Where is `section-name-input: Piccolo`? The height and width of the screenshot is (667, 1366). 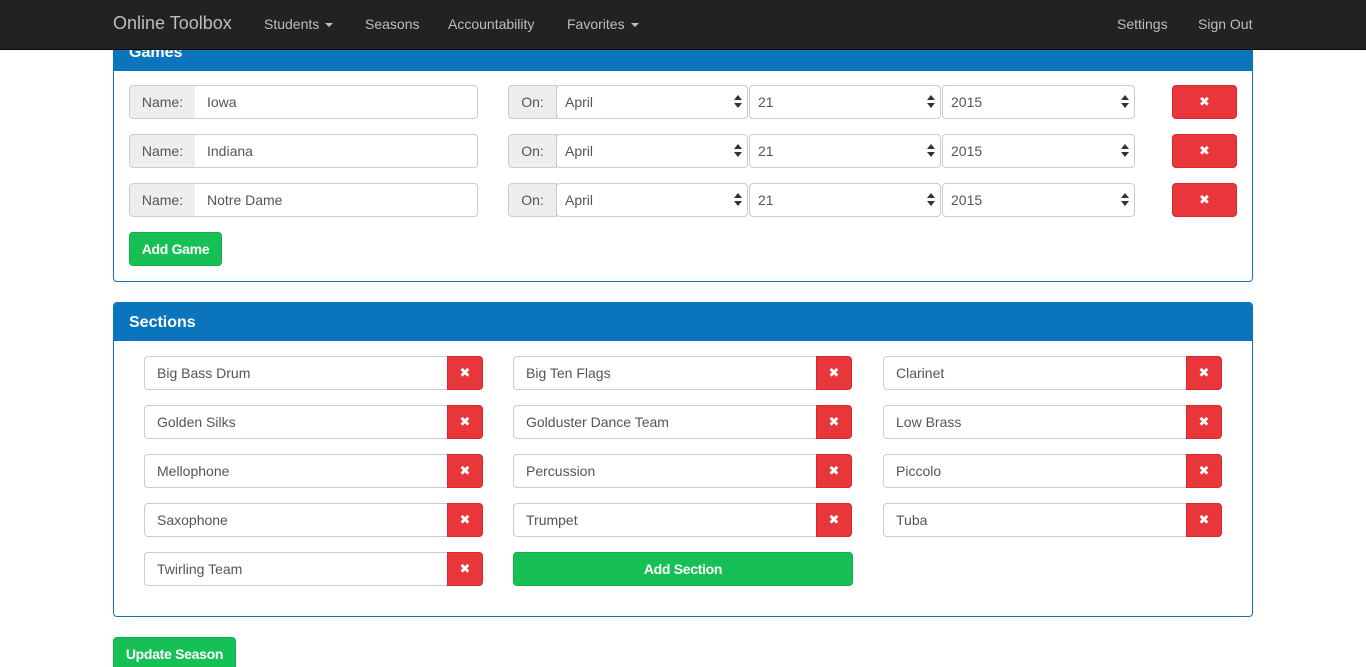
section-name-input: Piccolo is located at coordinates (1034, 471).